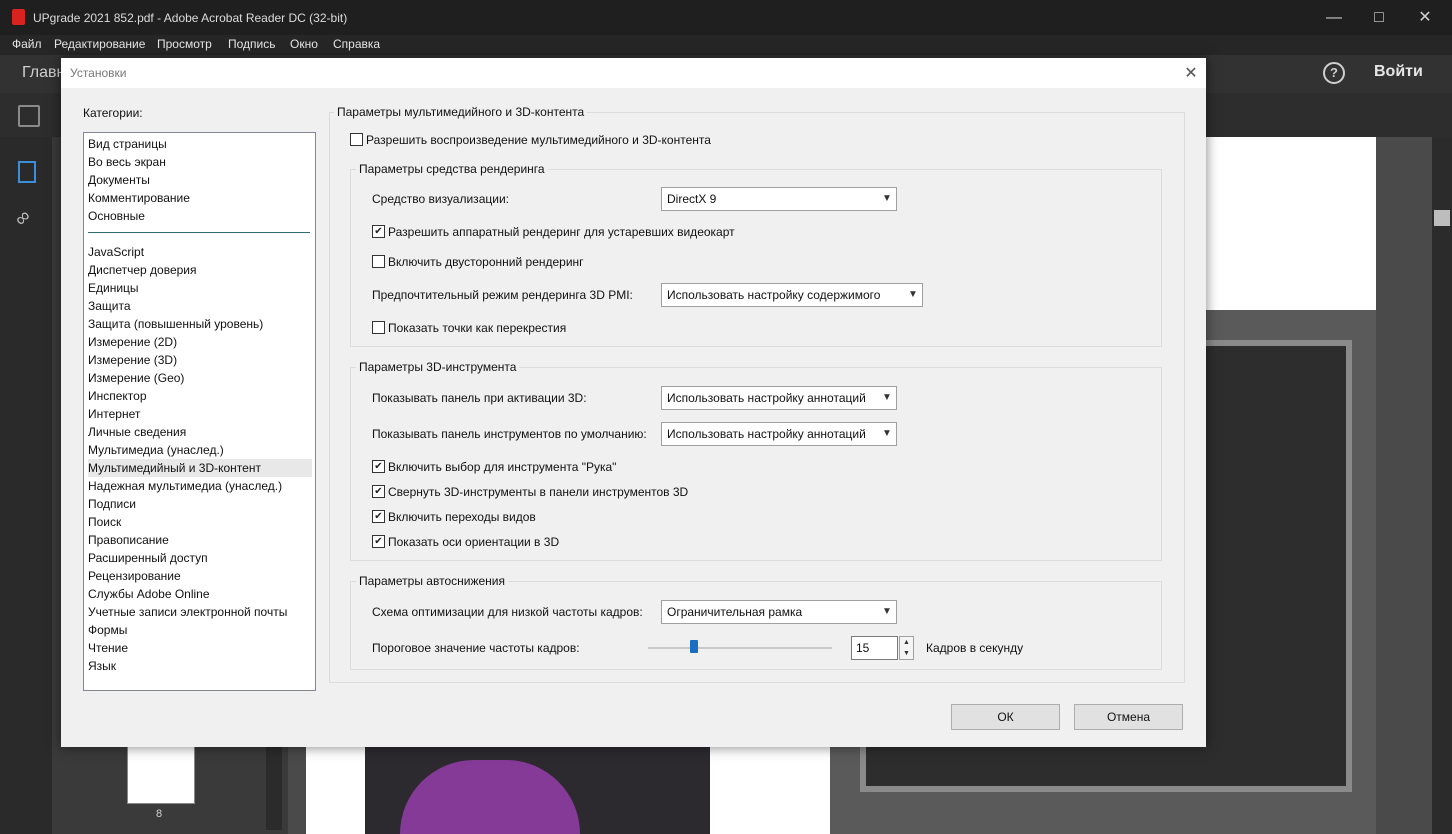 This screenshot has height=834, width=1452. I want to click on dialog-title: Установки, so click(98, 73).